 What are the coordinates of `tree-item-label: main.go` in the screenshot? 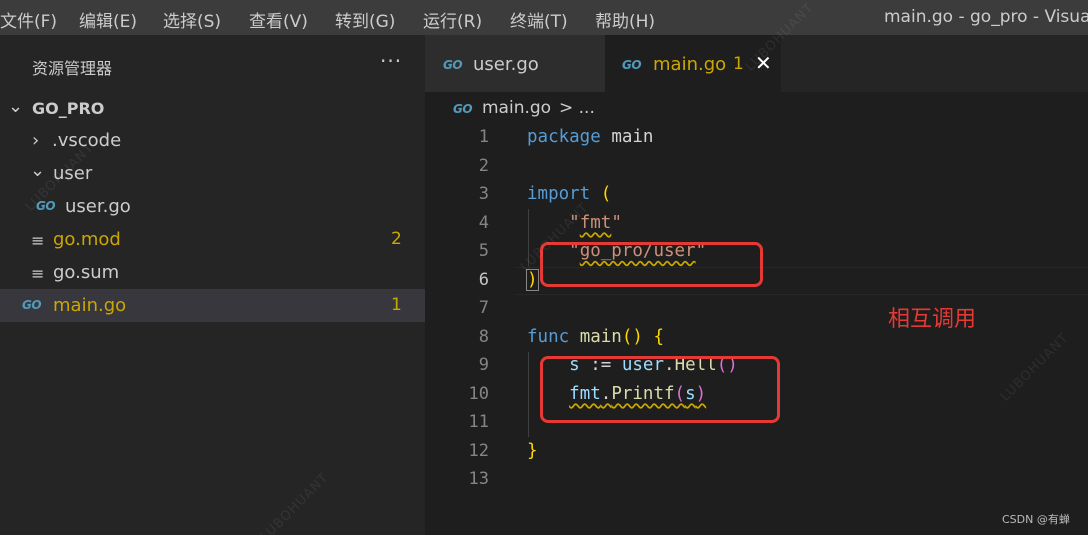 It's located at (90, 305).